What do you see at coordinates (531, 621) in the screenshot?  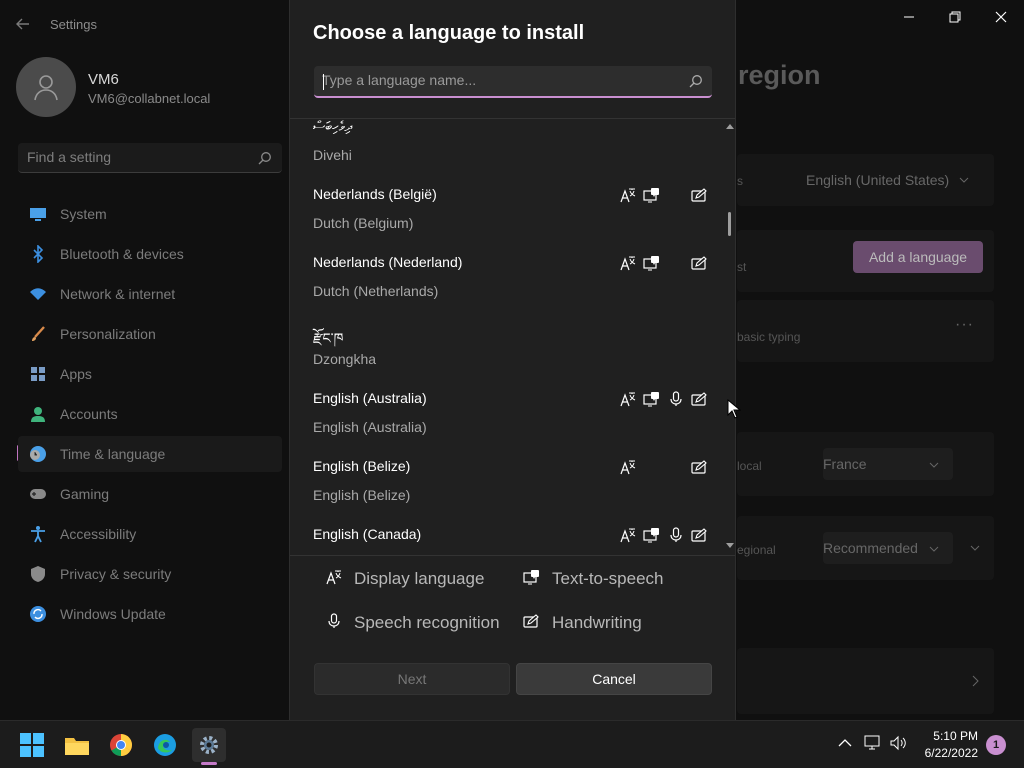 I see `handwriting-legend-icon` at bounding box center [531, 621].